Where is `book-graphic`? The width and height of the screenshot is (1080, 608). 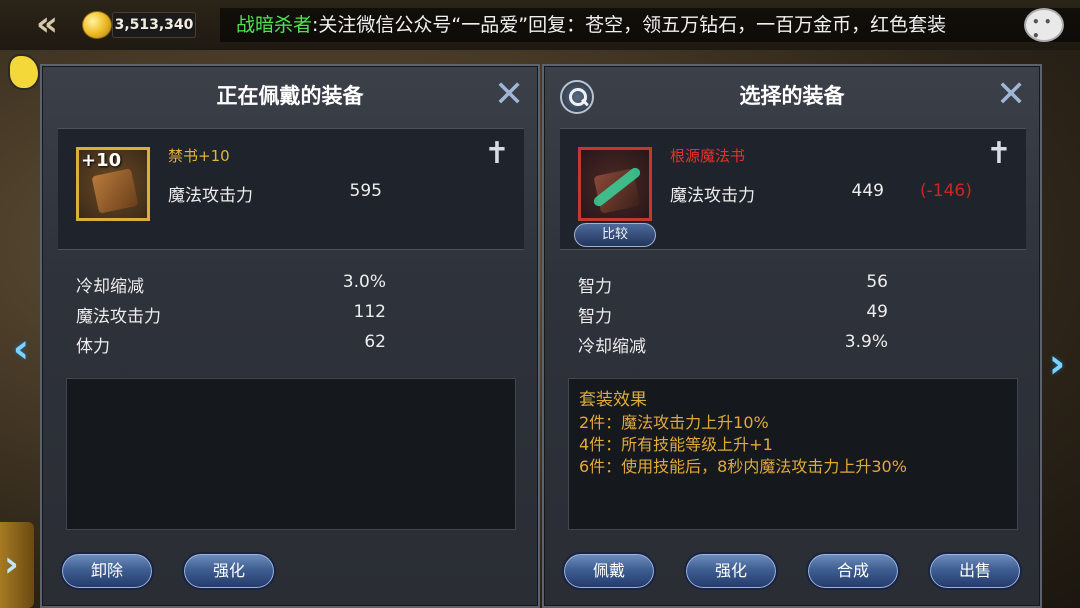
book-graphic is located at coordinates (115, 191).